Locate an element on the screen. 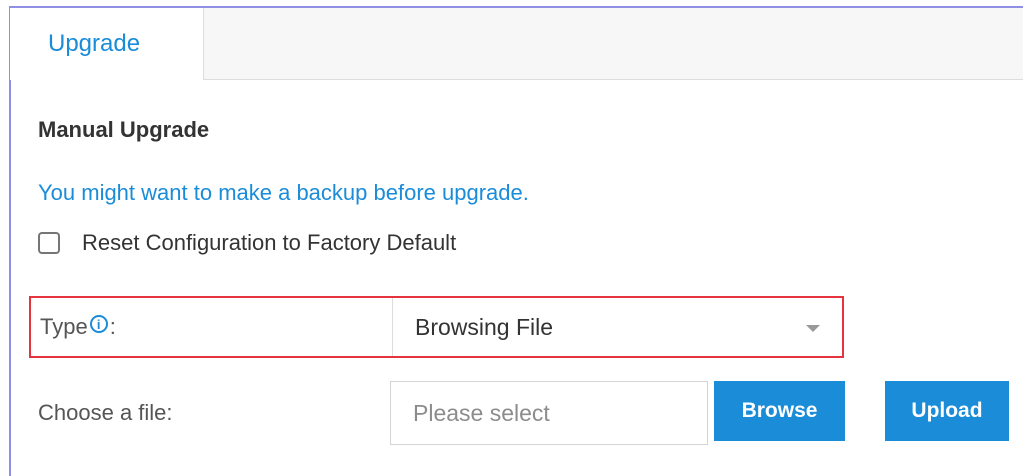  type-select-value: Browsing File is located at coordinates (484, 326).